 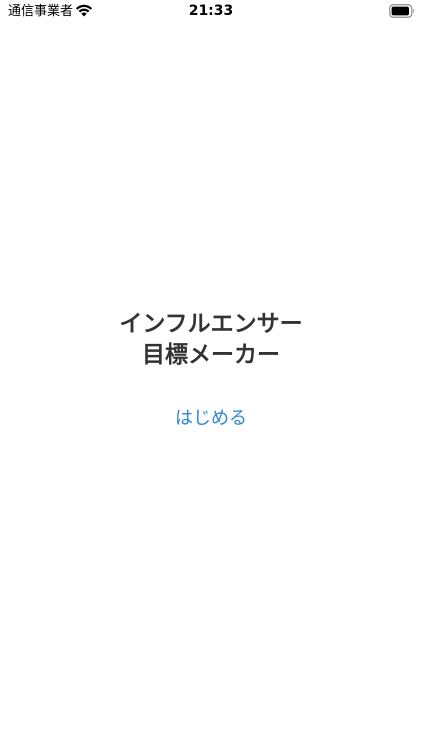 I want to click on app-title: インフルエンサー 目標メーカー, so click(x=211, y=340).